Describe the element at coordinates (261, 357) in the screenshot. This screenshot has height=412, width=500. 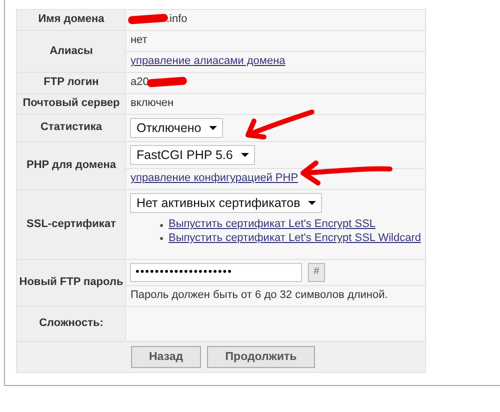
I see `continue-button: Продолжить` at that location.